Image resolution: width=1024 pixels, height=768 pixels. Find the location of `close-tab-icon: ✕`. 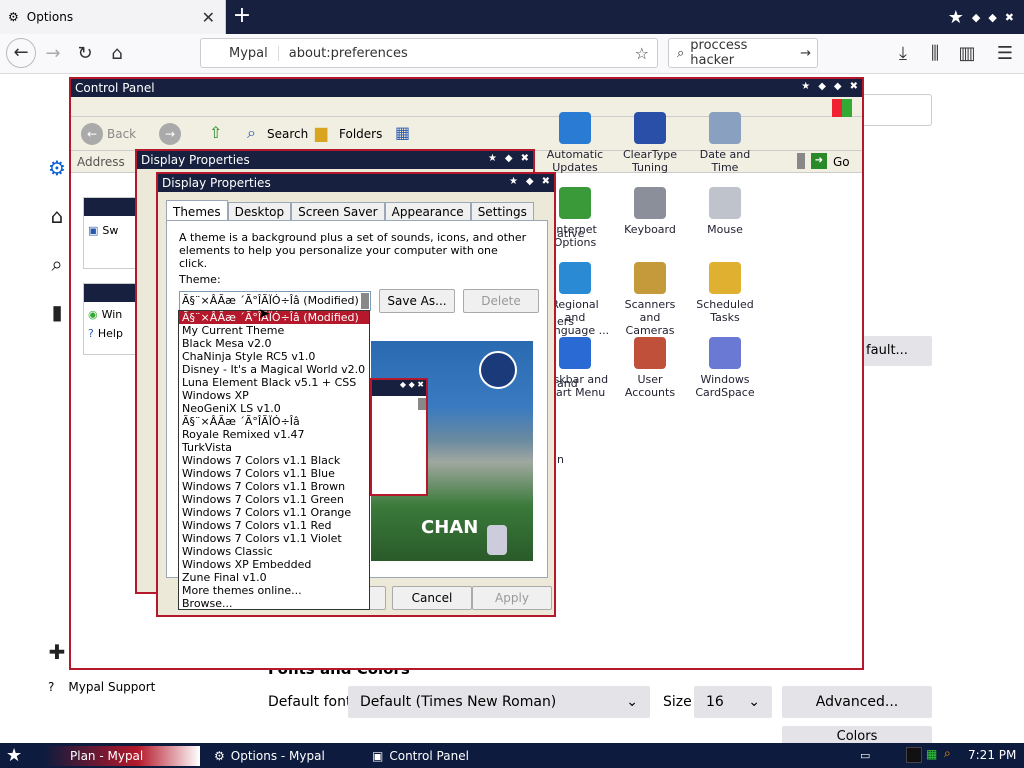

close-tab-icon: ✕ is located at coordinates (208, 17).